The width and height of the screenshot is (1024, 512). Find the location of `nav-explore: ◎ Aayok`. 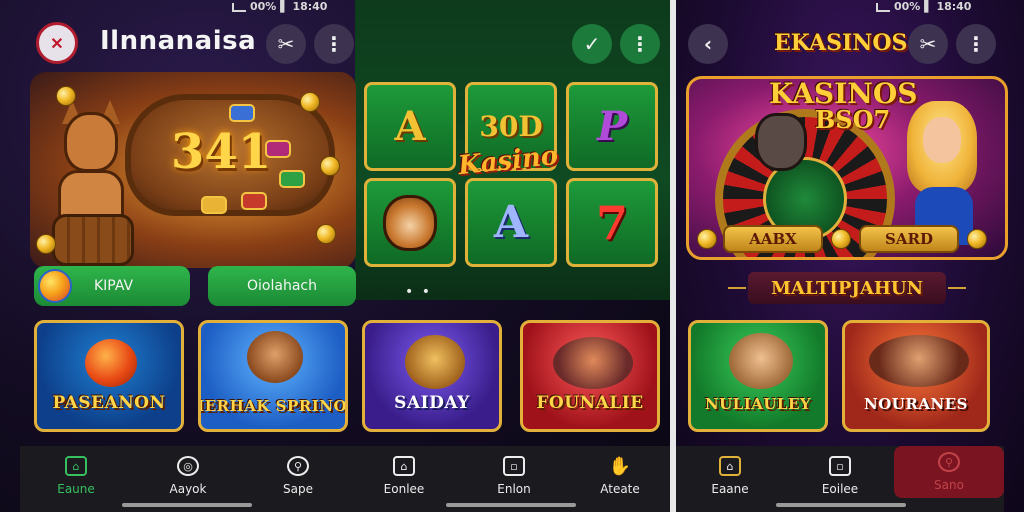

nav-explore: ◎ Aayok is located at coordinates (188, 476).